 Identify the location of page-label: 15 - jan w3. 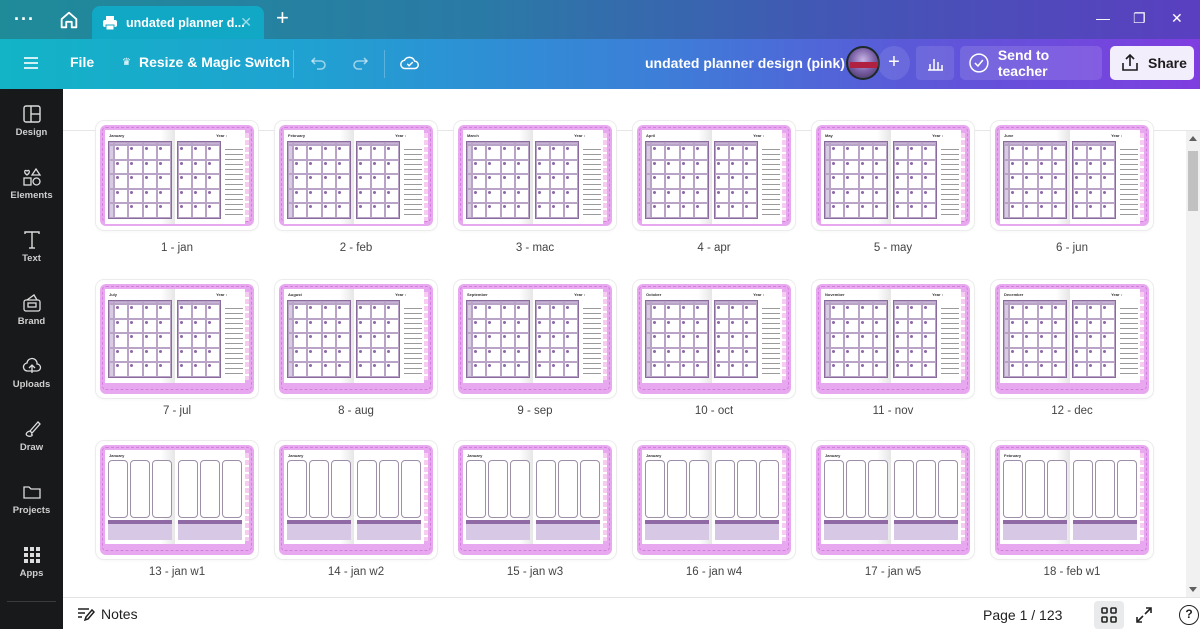
(535, 572).